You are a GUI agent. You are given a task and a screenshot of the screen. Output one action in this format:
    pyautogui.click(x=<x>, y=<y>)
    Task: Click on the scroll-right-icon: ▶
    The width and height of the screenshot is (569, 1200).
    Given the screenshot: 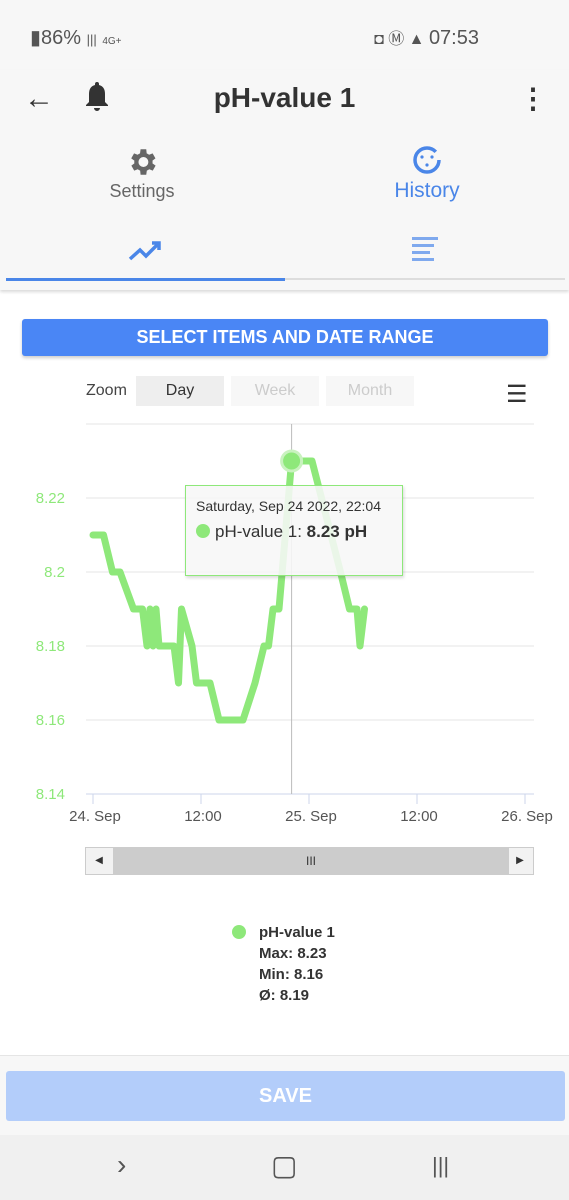 What is the action you would take?
    pyautogui.click(x=520, y=861)
    